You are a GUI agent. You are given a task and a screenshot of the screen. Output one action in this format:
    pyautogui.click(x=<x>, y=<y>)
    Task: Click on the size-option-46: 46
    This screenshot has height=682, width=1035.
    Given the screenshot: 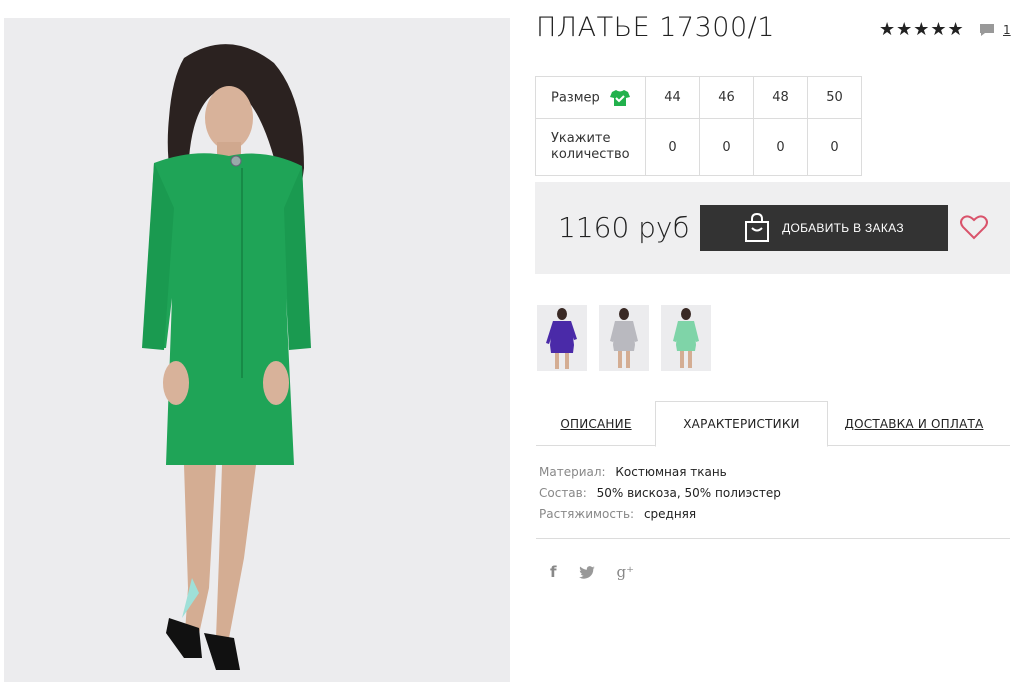 What is the action you would take?
    pyautogui.click(x=726, y=97)
    